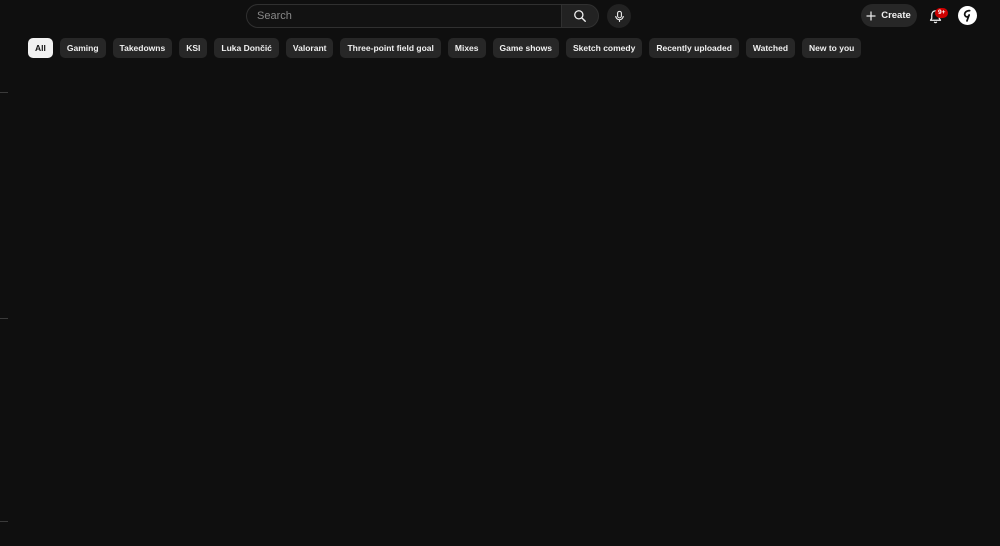  I want to click on chip-new-to-you: New to you, so click(832, 48).